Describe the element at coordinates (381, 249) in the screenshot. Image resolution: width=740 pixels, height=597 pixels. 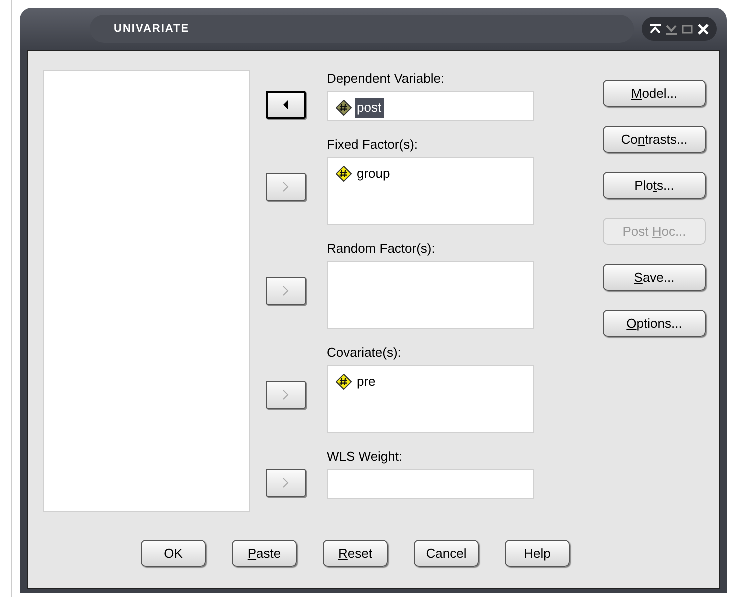
I see `box-label: Random Factor(s):` at that location.